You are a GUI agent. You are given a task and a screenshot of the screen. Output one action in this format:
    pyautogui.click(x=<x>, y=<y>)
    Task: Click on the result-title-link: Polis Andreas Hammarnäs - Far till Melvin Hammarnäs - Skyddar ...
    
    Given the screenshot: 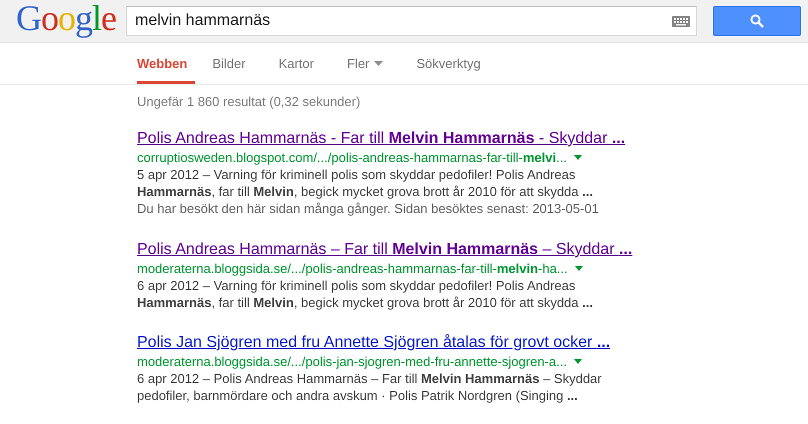 What is the action you would take?
    pyautogui.click(x=381, y=138)
    